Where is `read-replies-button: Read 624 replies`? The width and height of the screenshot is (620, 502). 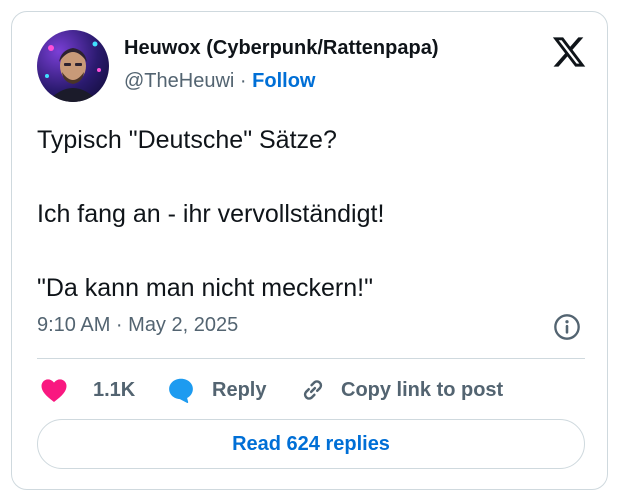 read-replies-button: Read 624 replies is located at coordinates (311, 444).